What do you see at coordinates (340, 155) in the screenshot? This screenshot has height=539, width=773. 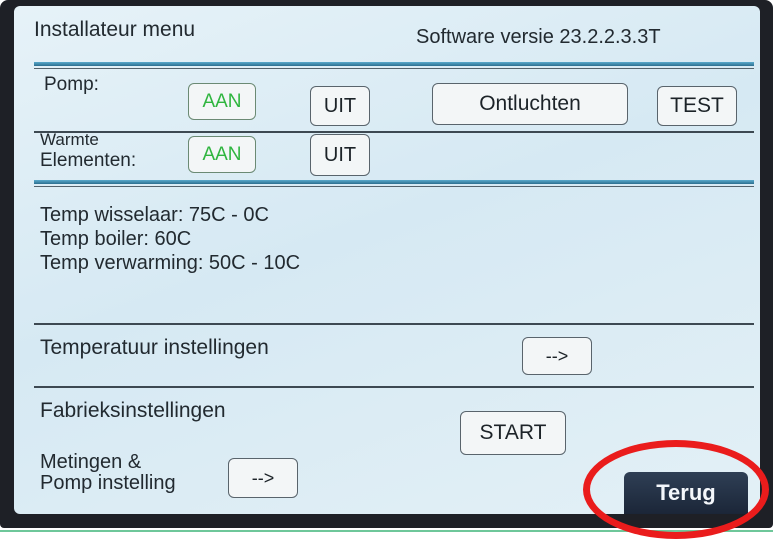 I see `warmte-uit-button: UIT` at bounding box center [340, 155].